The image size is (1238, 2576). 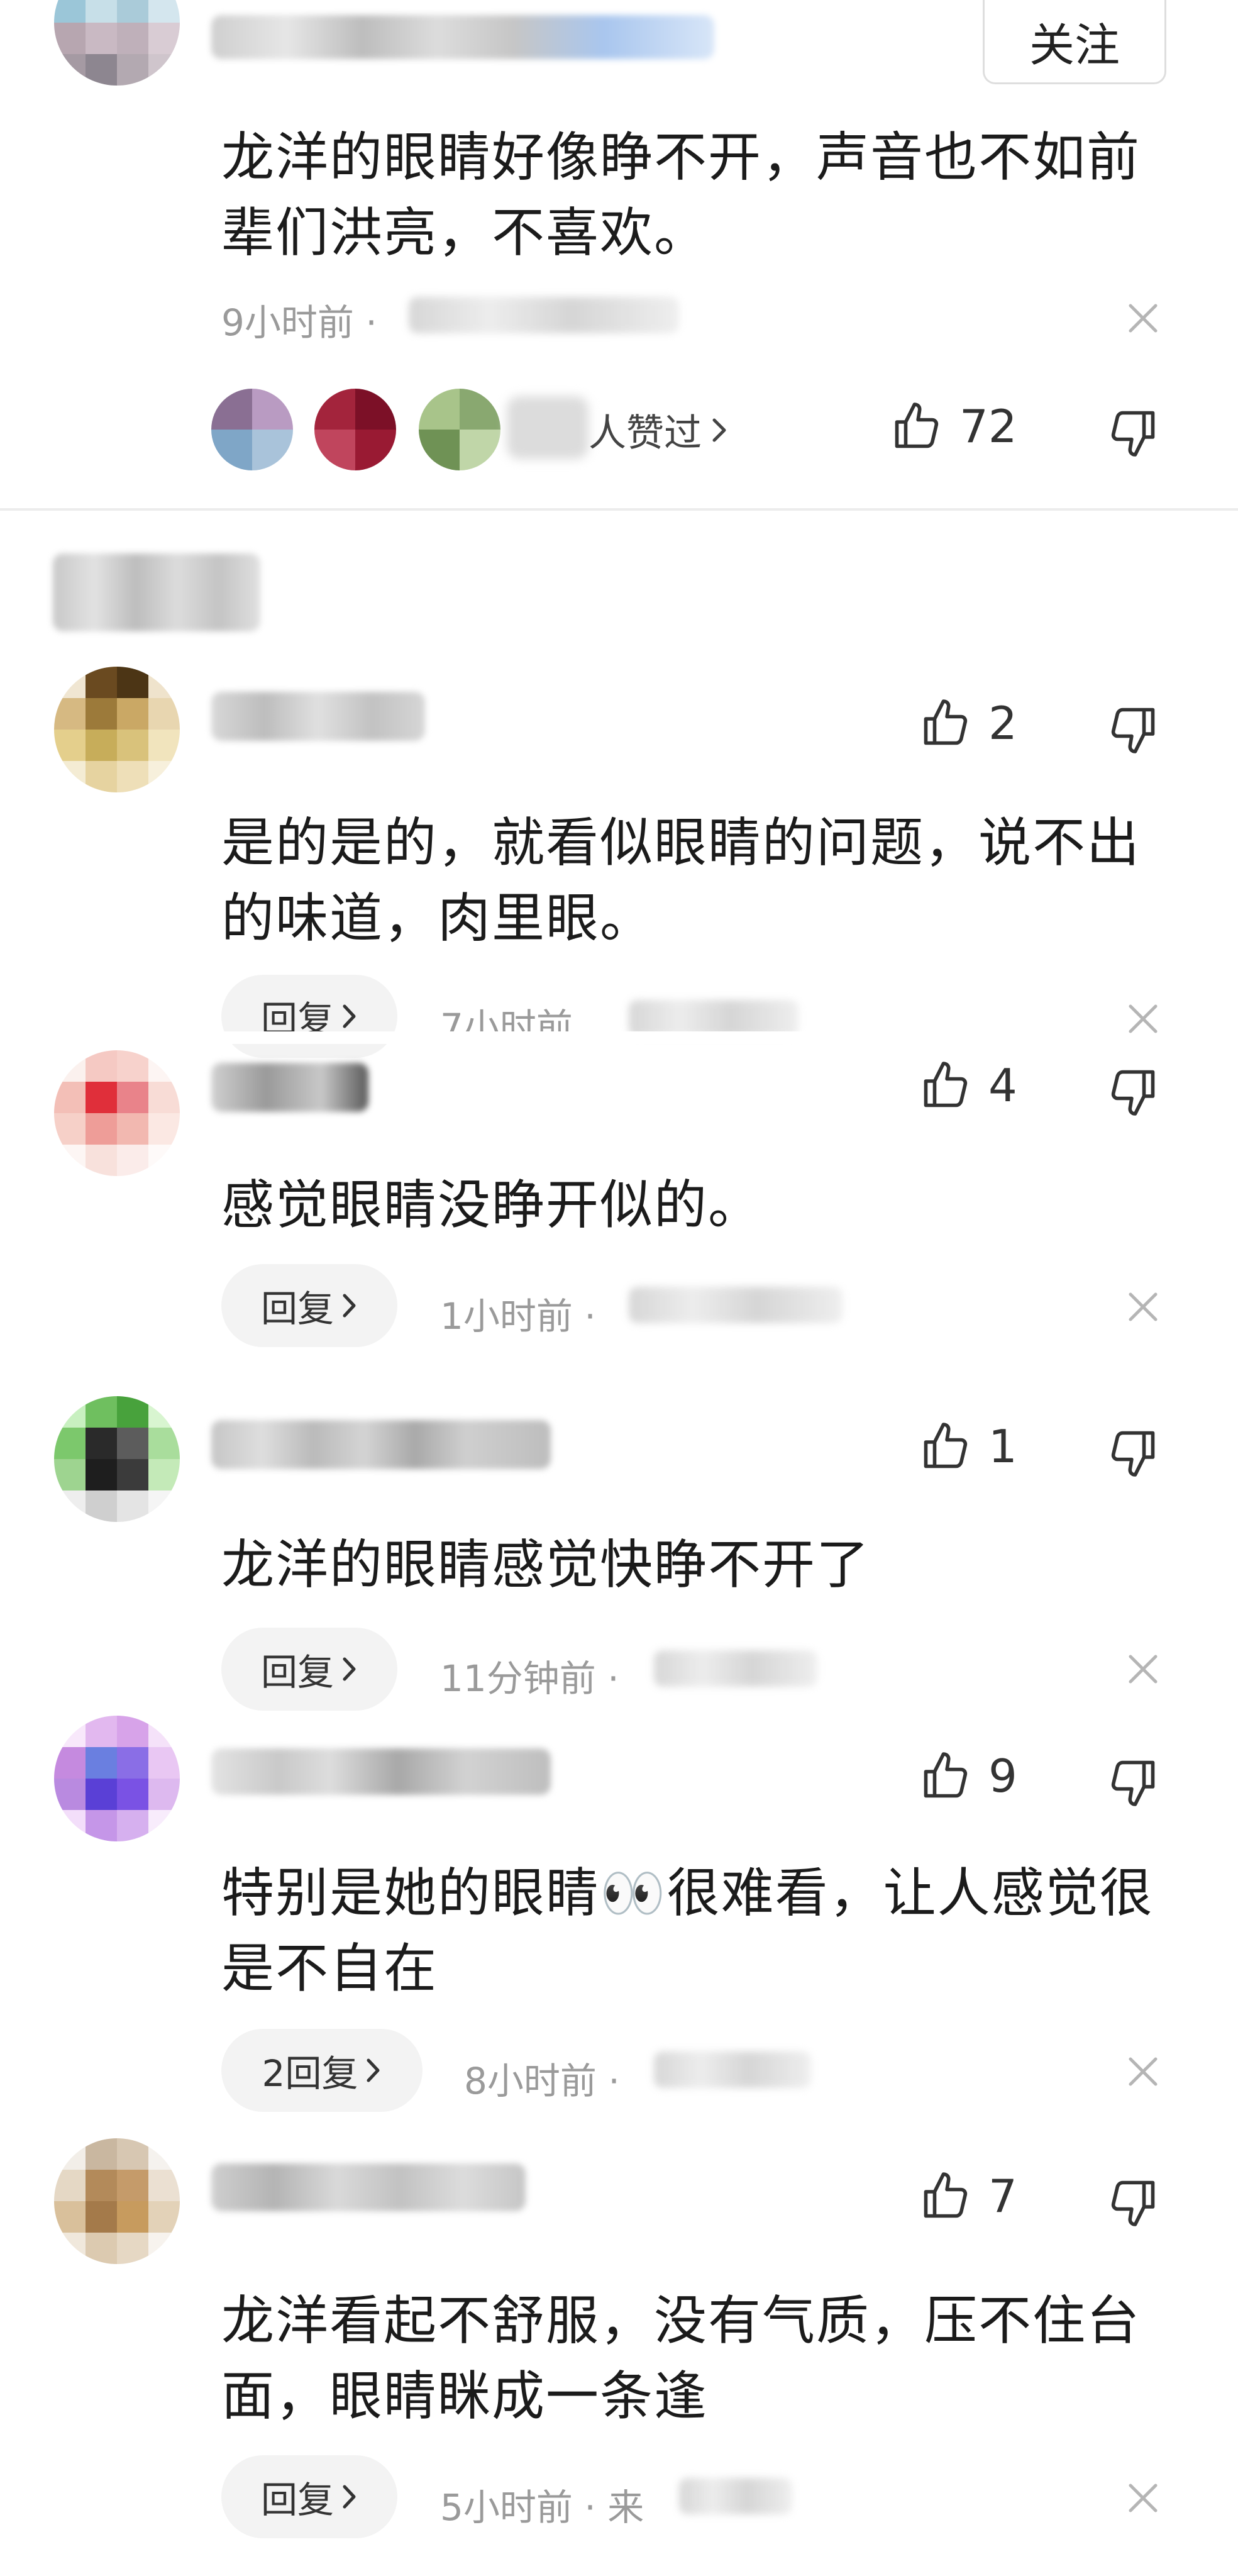 What do you see at coordinates (330, 1968) in the screenshot?
I see `comment-line: 是不自在` at bounding box center [330, 1968].